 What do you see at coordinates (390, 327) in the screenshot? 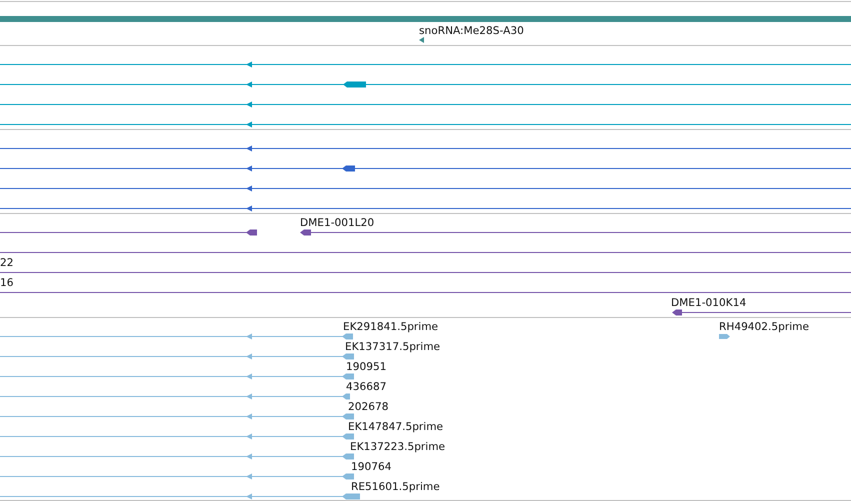
I see `feature-label: EK291841.5prime` at bounding box center [390, 327].